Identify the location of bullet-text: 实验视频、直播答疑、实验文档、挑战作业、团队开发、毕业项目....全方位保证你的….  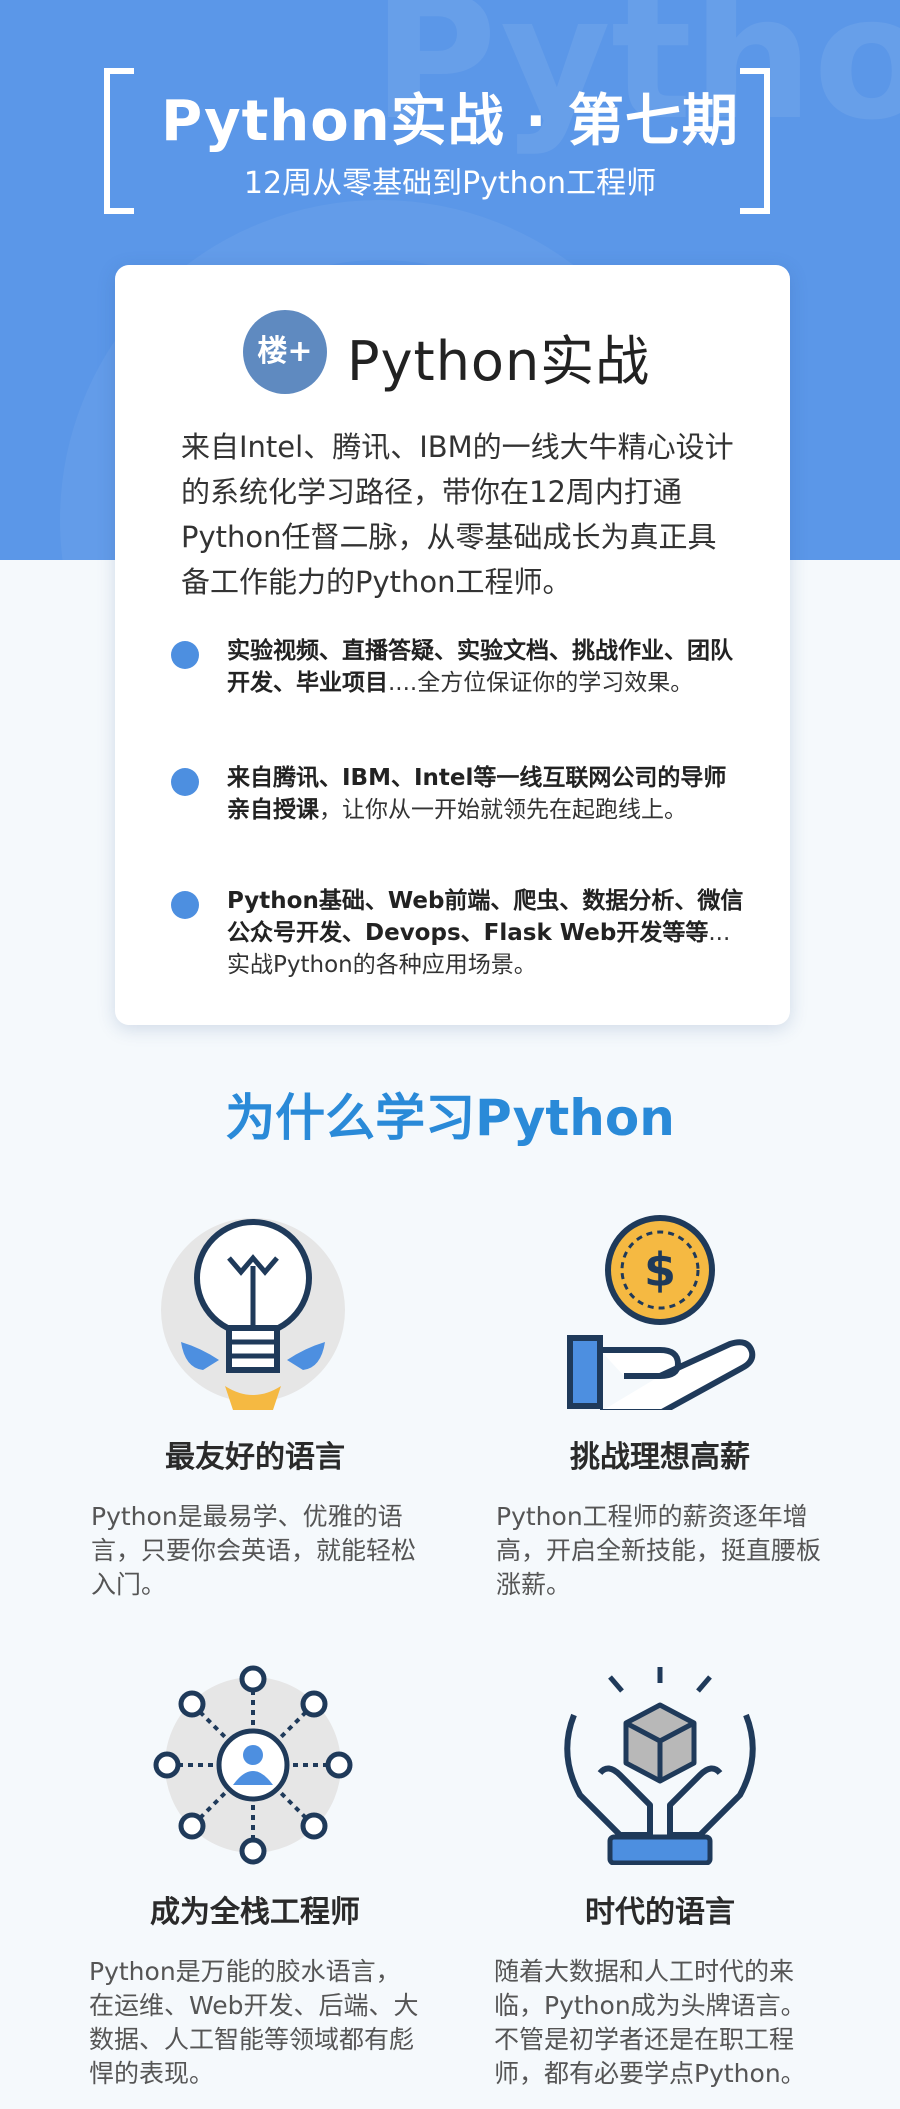
(480, 667).